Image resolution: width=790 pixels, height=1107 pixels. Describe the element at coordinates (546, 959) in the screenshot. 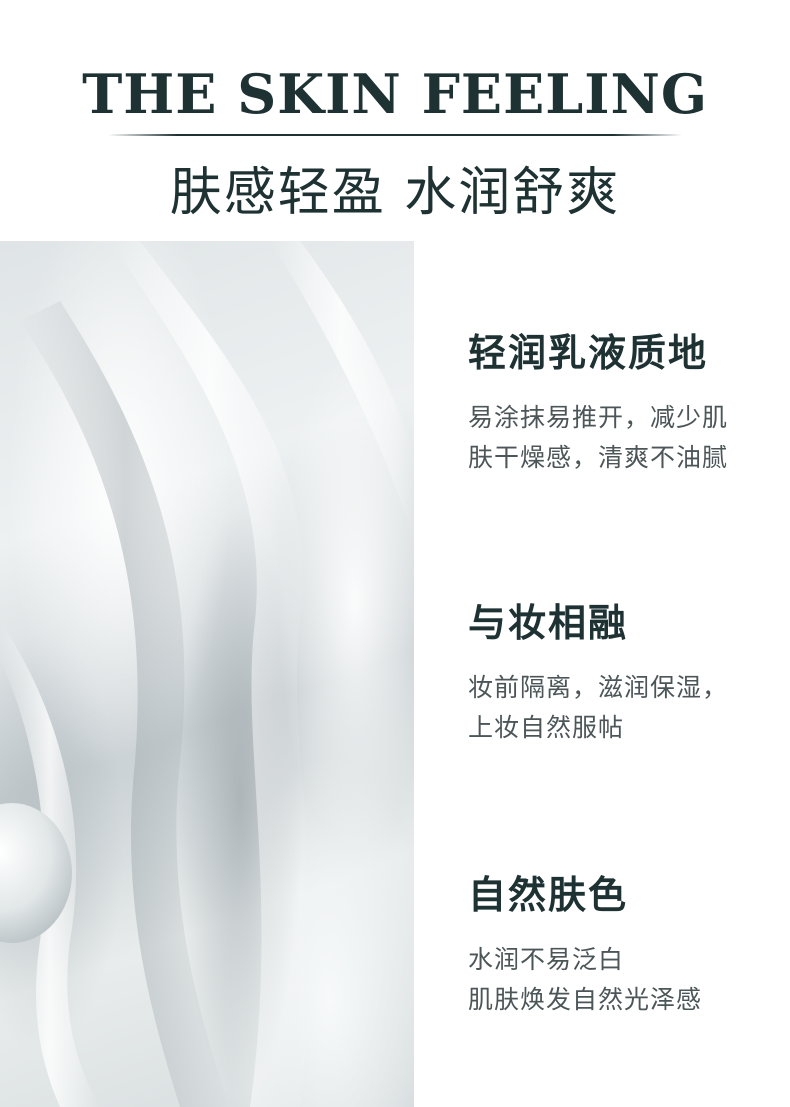

I see `feature-desc-line: 水润不易泛白` at that location.